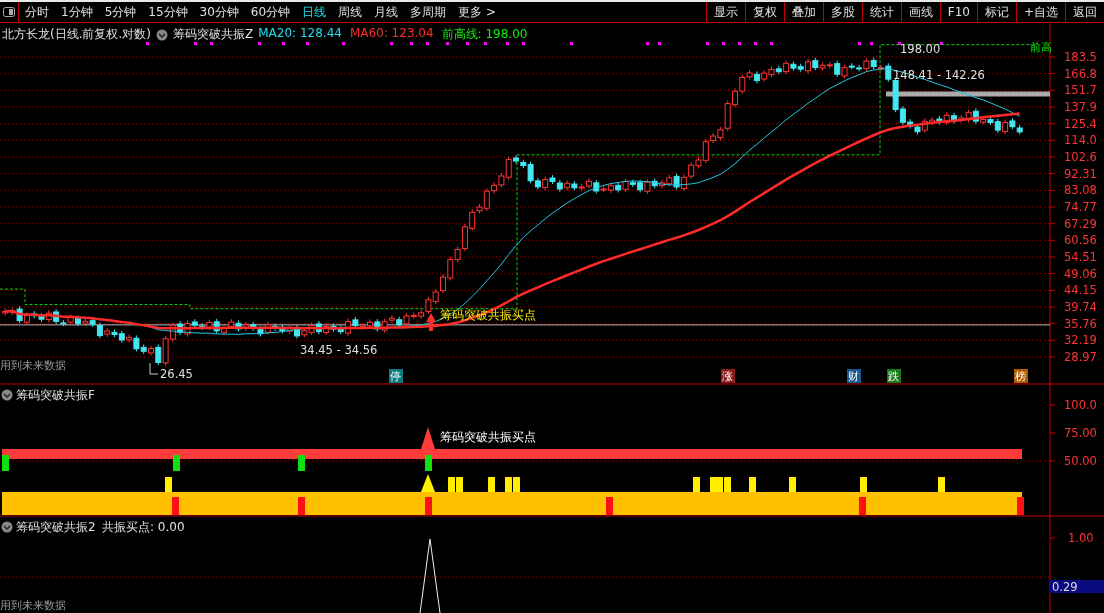 Image resolution: width=1104 pixels, height=613 pixels. Describe the element at coordinates (1080, 123) in the screenshot. I see `price-axis-label: 125.4` at that location.